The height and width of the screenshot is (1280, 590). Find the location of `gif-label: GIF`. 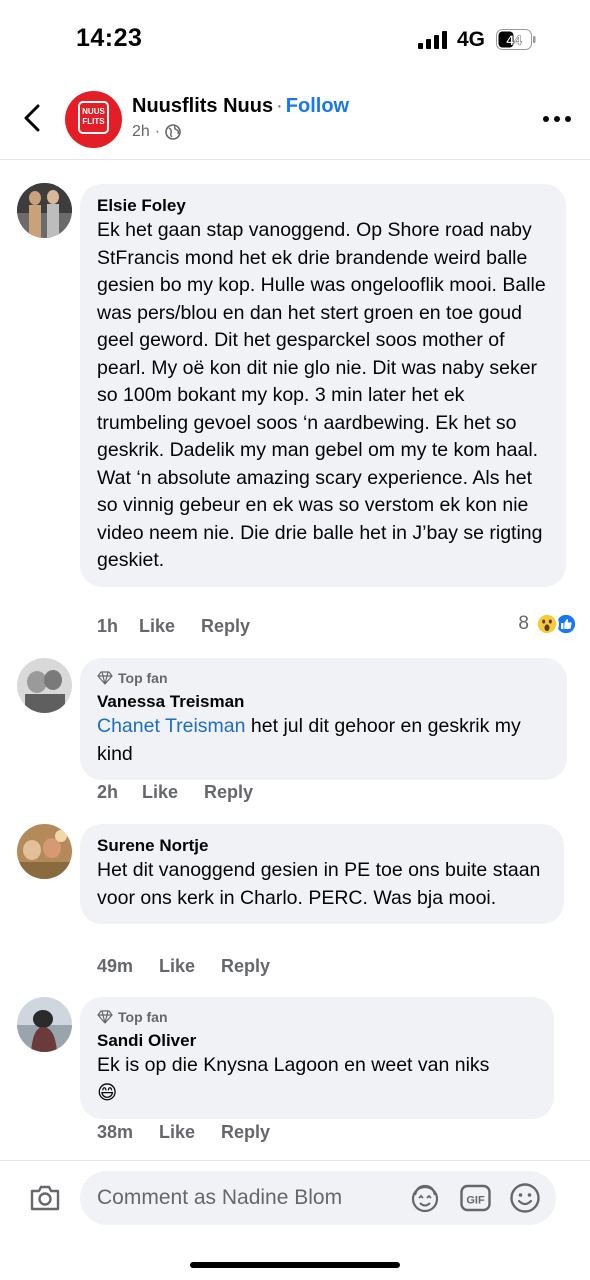

gif-label: GIF is located at coordinates (475, 1201).